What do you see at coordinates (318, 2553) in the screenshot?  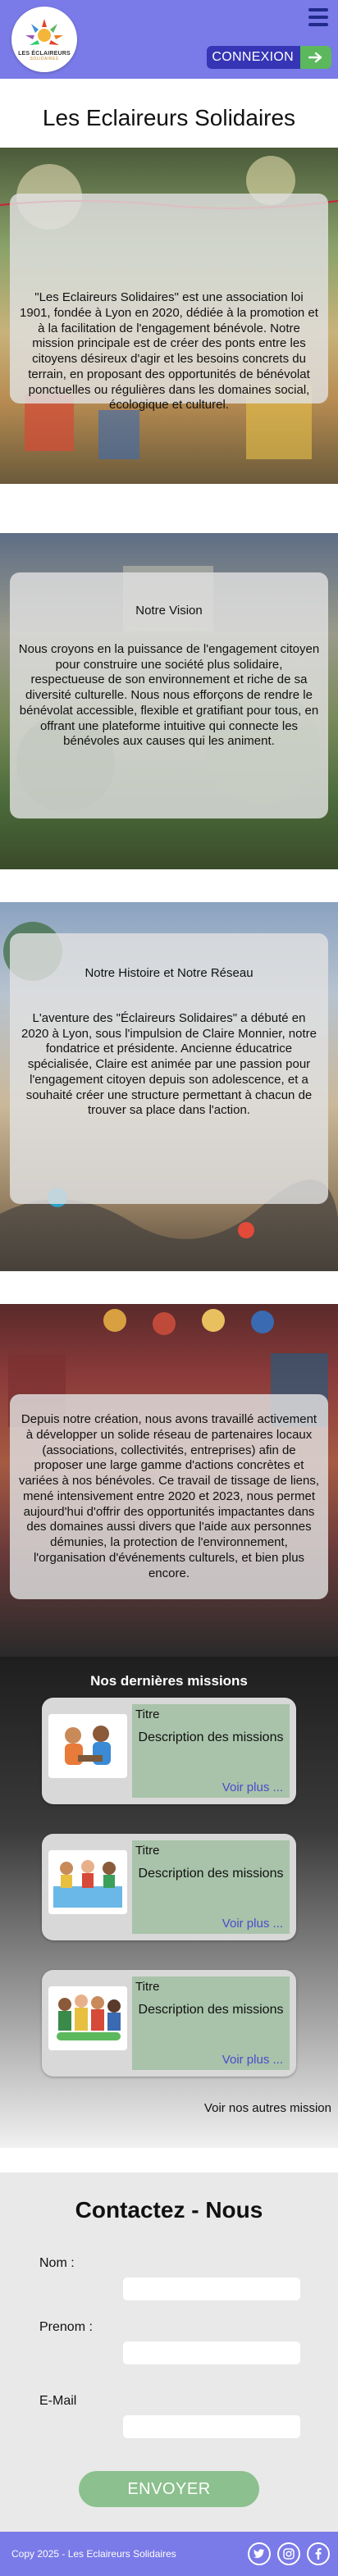 I see `facebook-icon` at bounding box center [318, 2553].